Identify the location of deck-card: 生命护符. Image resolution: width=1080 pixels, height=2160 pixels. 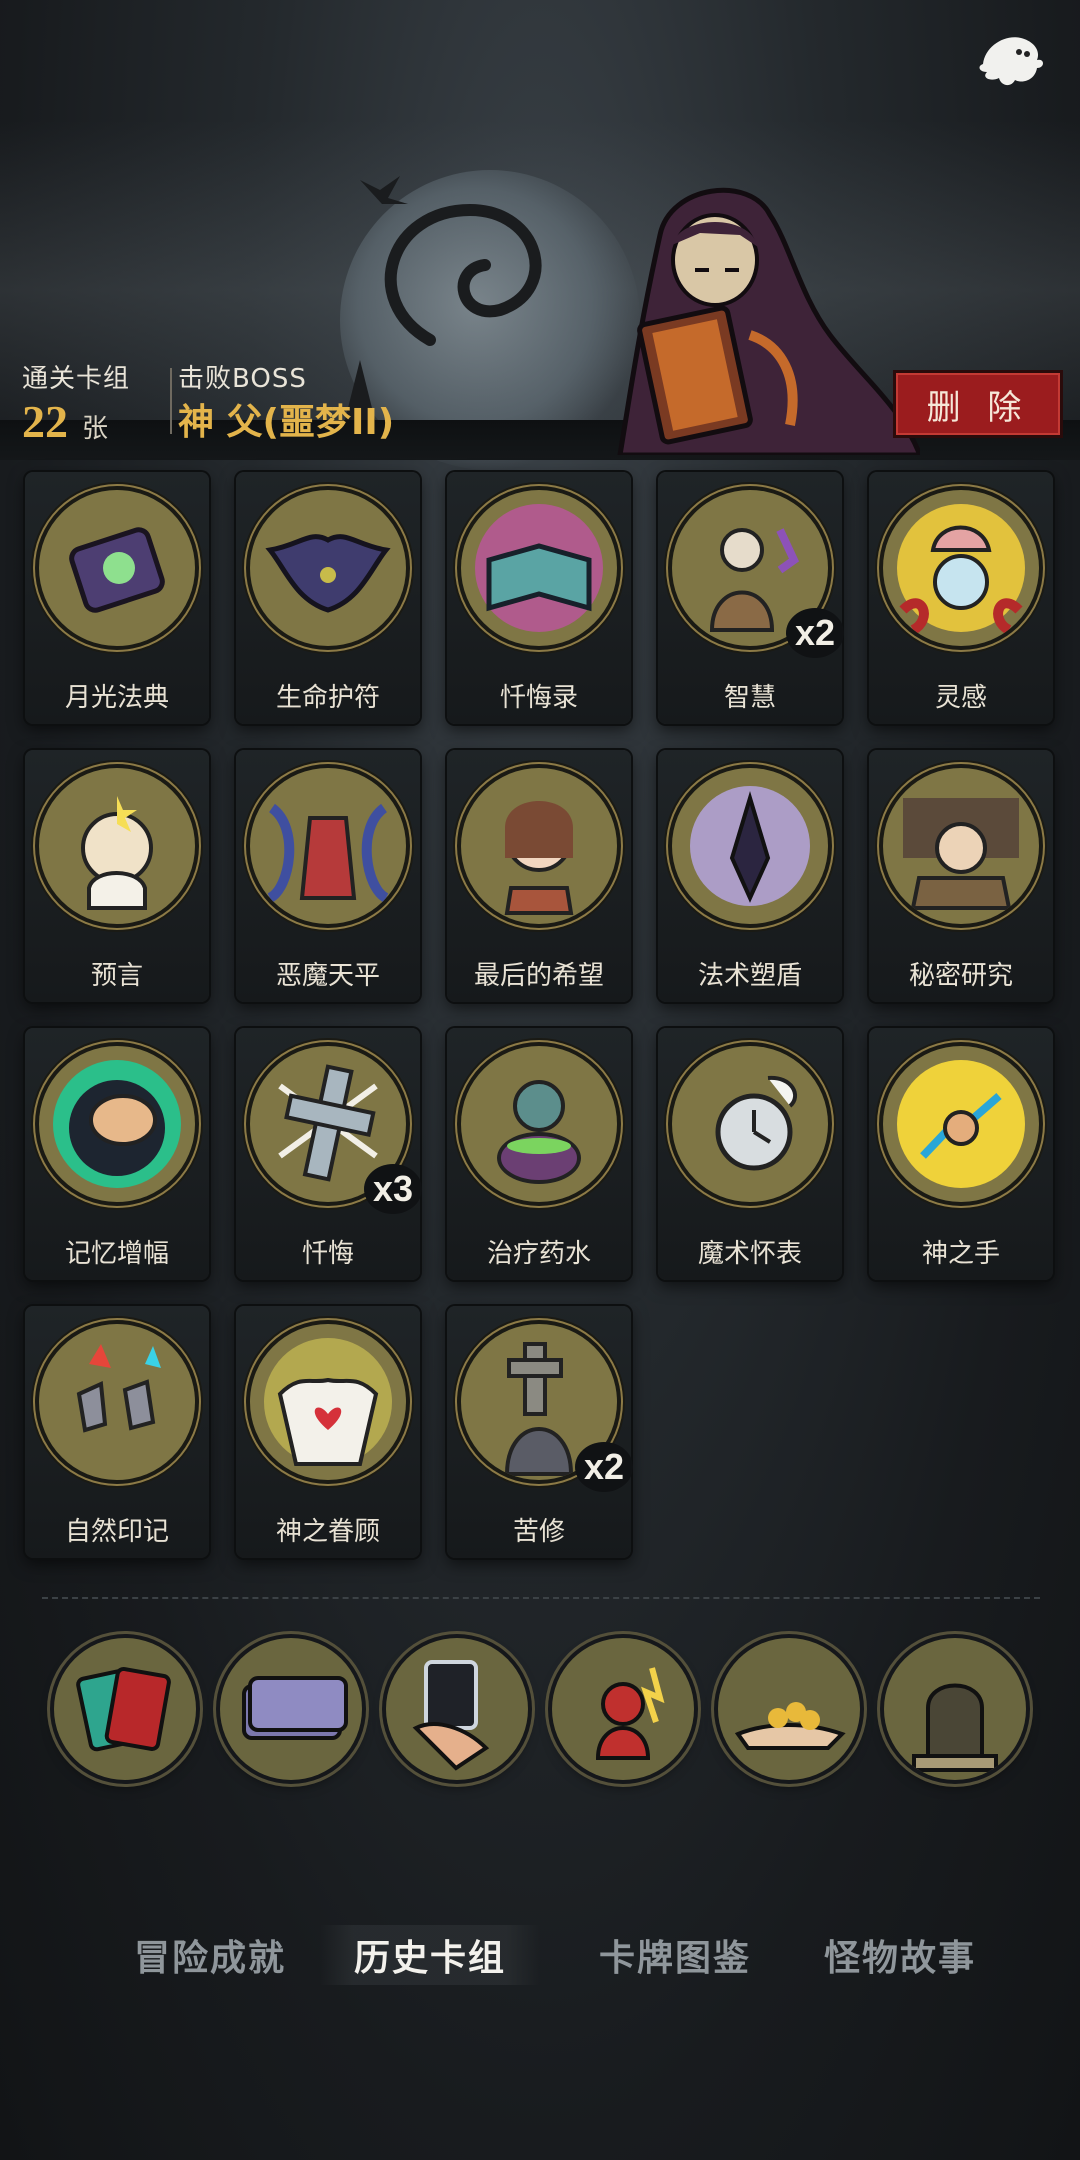
(328, 598).